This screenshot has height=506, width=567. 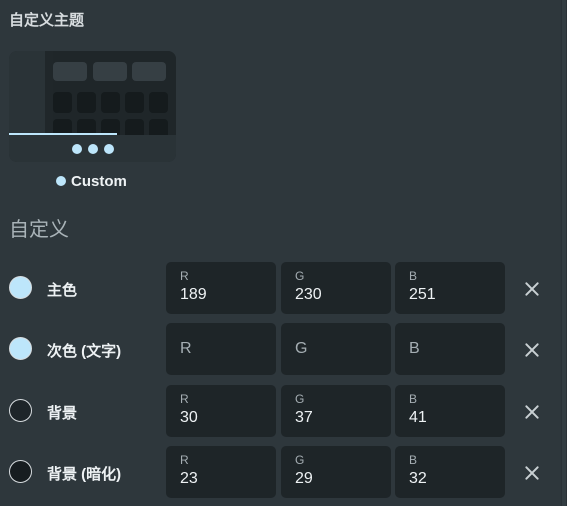 I want to click on field-value: 29, so click(x=304, y=478).